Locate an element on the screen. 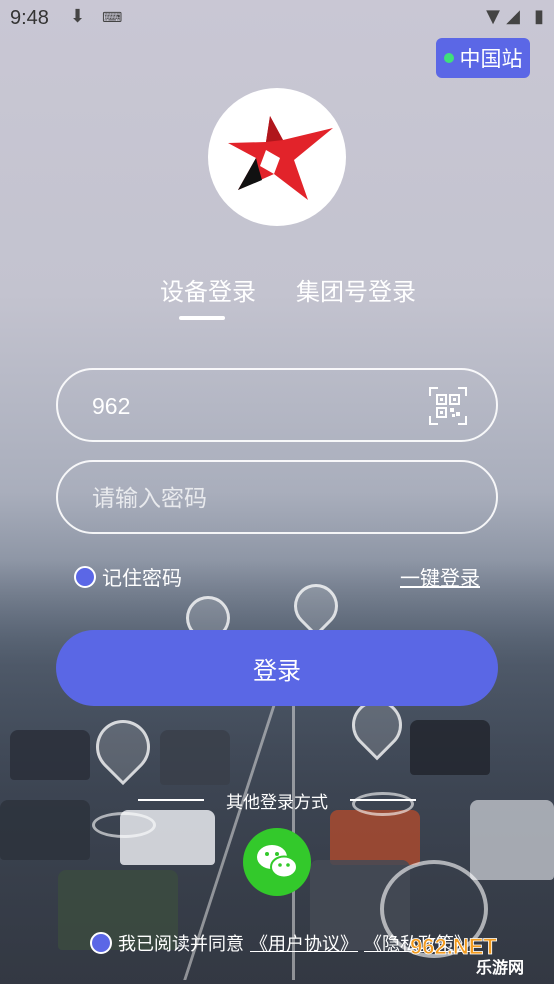  login-tabs: 设备登录 集团号登录 is located at coordinates (277, 302).